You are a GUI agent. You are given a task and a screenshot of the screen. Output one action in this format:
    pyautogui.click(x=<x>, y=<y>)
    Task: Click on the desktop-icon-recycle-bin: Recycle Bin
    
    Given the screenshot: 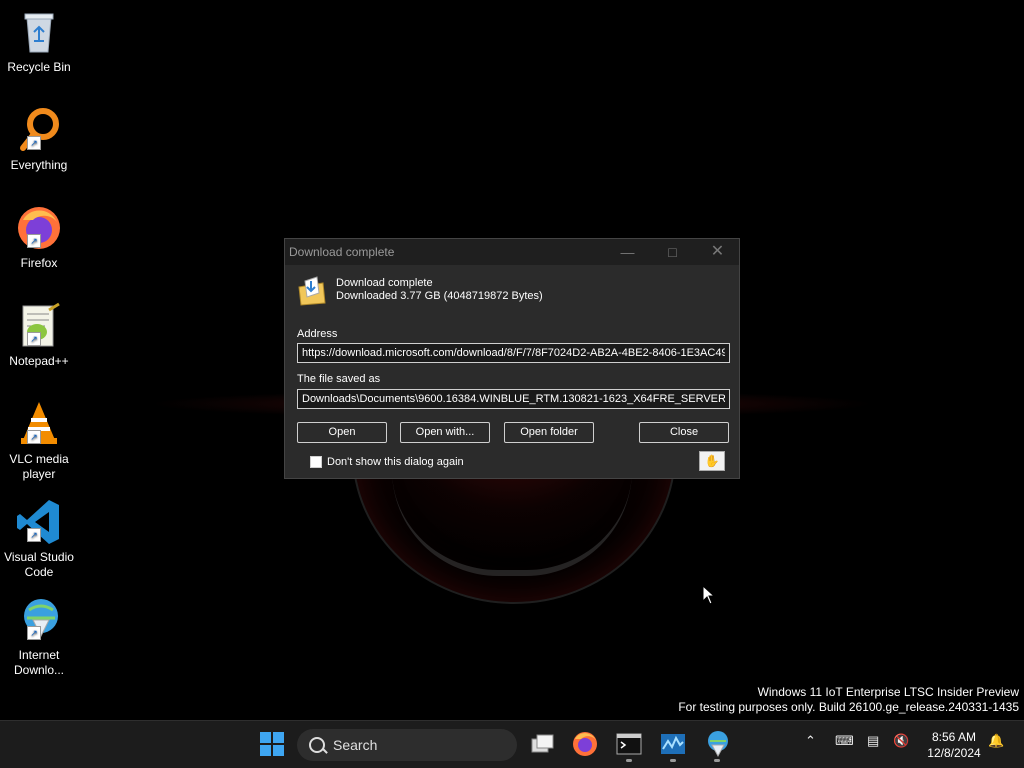 What is the action you would take?
    pyautogui.click(x=39, y=41)
    